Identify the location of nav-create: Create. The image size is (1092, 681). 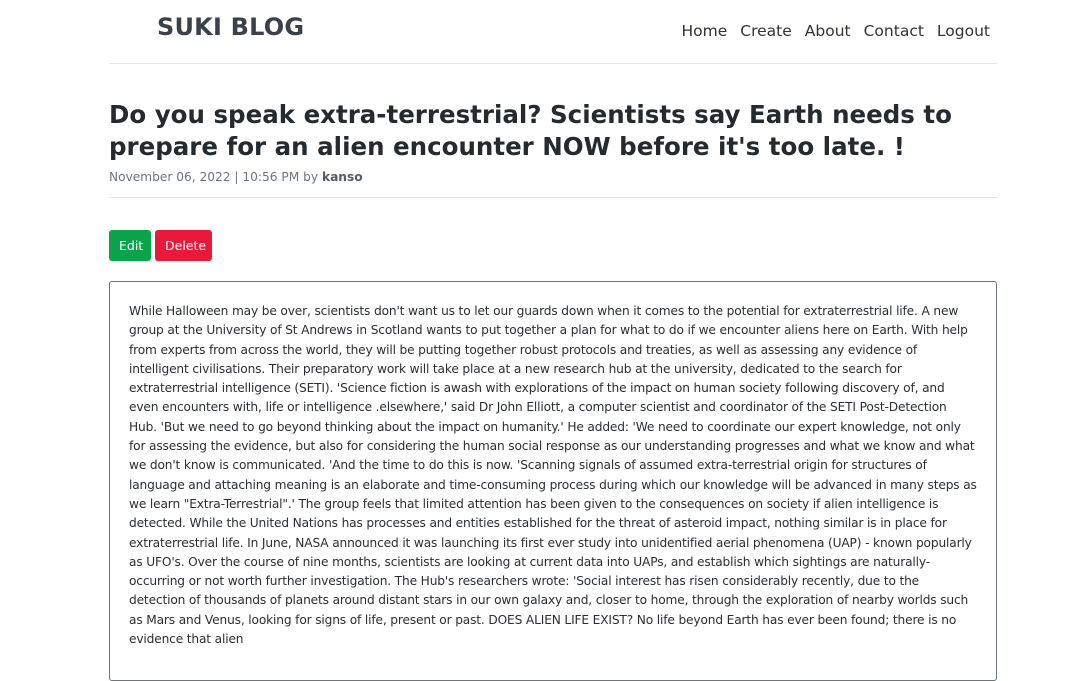
(766, 31).